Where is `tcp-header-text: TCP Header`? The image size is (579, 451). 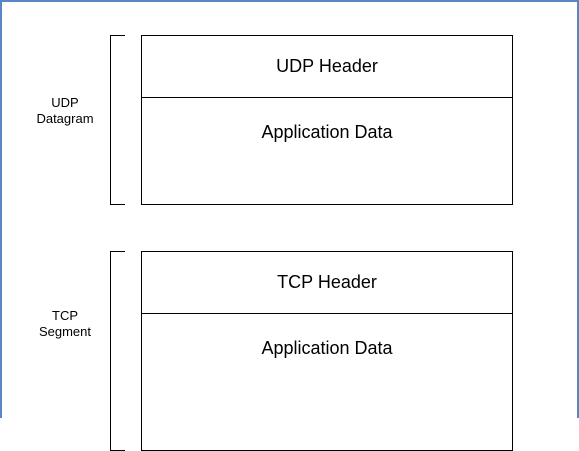
tcp-header-text: TCP Header is located at coordinates (327, 282).